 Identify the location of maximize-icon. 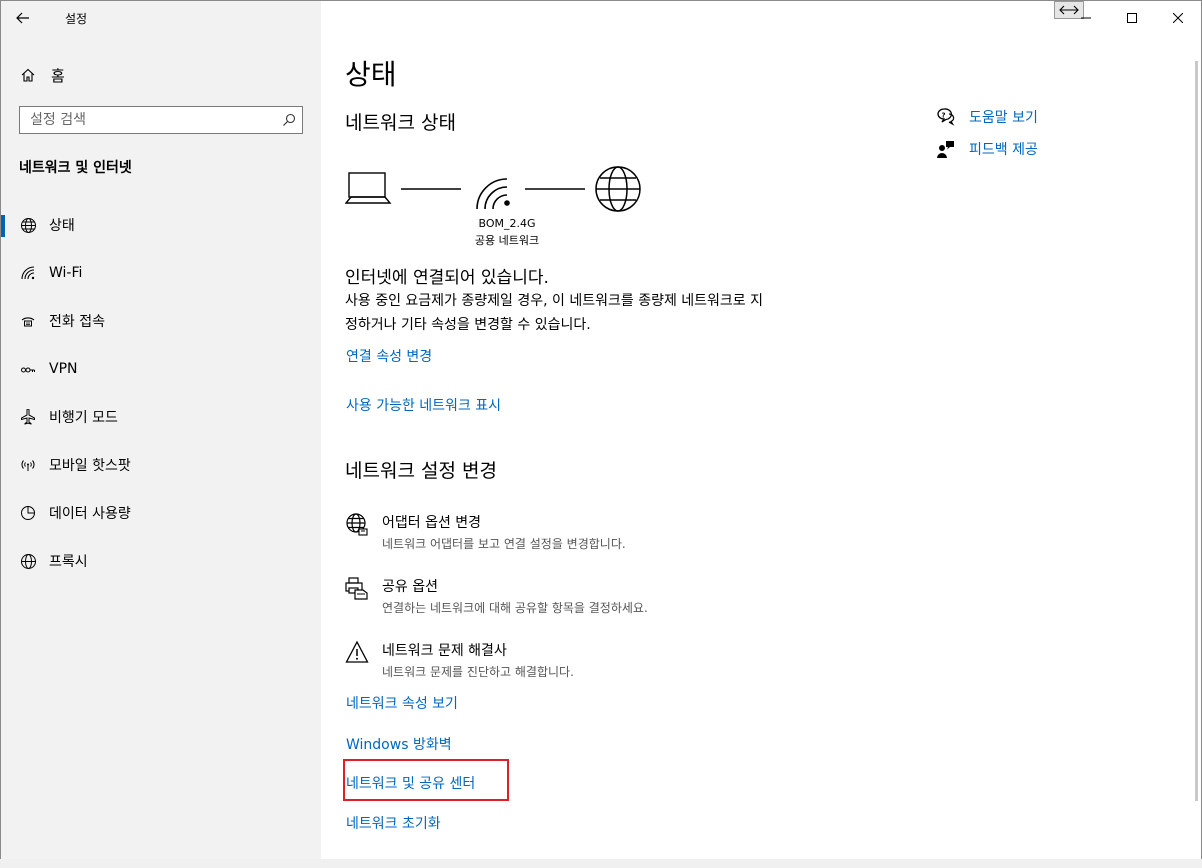
(1132, 18).